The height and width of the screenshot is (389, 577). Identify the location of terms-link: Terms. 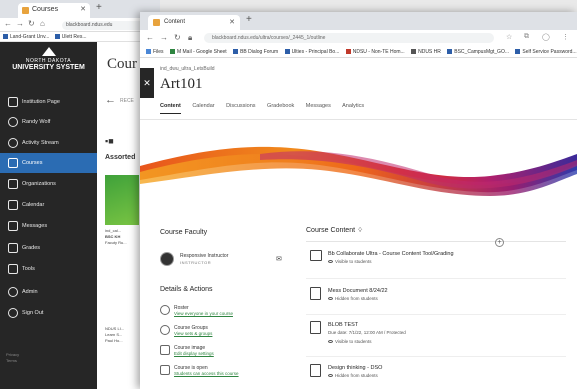
(12, 361).